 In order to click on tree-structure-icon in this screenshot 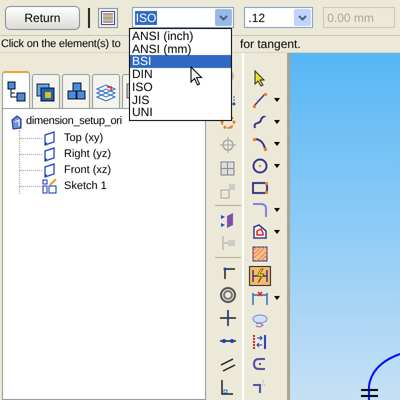, I will do `click(16, 91)`.